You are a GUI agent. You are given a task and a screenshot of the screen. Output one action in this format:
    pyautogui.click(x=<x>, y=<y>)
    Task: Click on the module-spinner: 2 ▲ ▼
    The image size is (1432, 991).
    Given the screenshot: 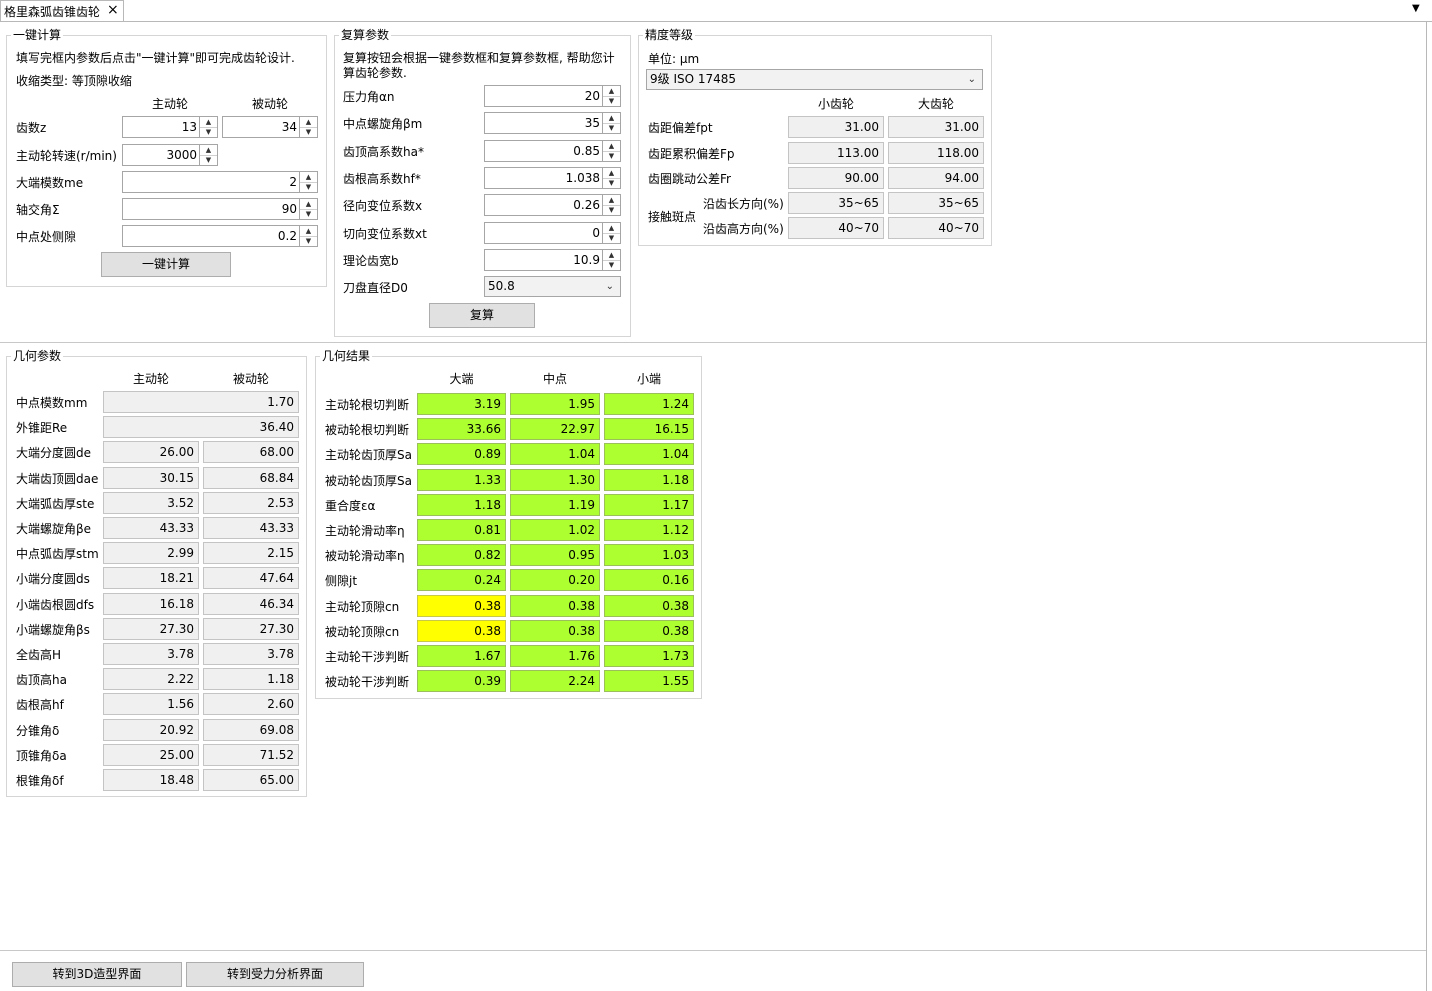 What is the action you would take?
    pyautogui.click(x=220, y=182)
    